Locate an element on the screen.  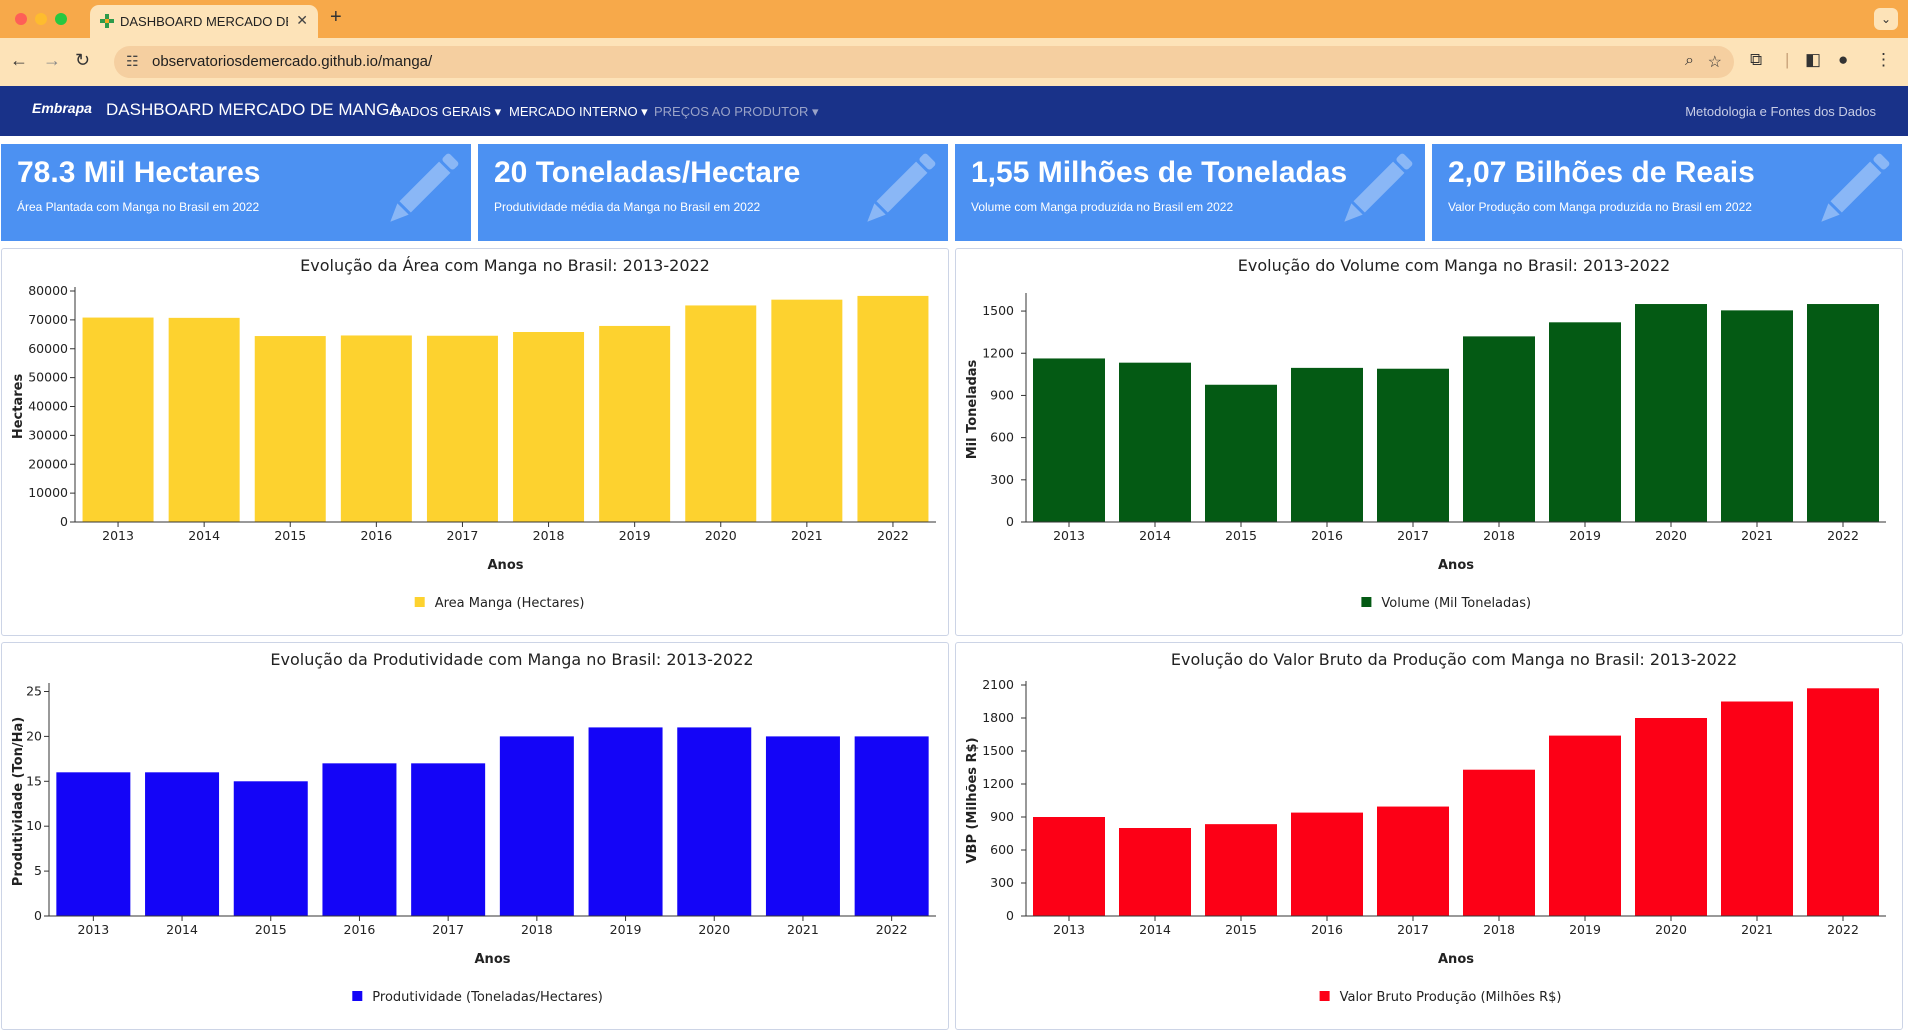
x-tick-label: 2014 is located at coordinates (204, 535).